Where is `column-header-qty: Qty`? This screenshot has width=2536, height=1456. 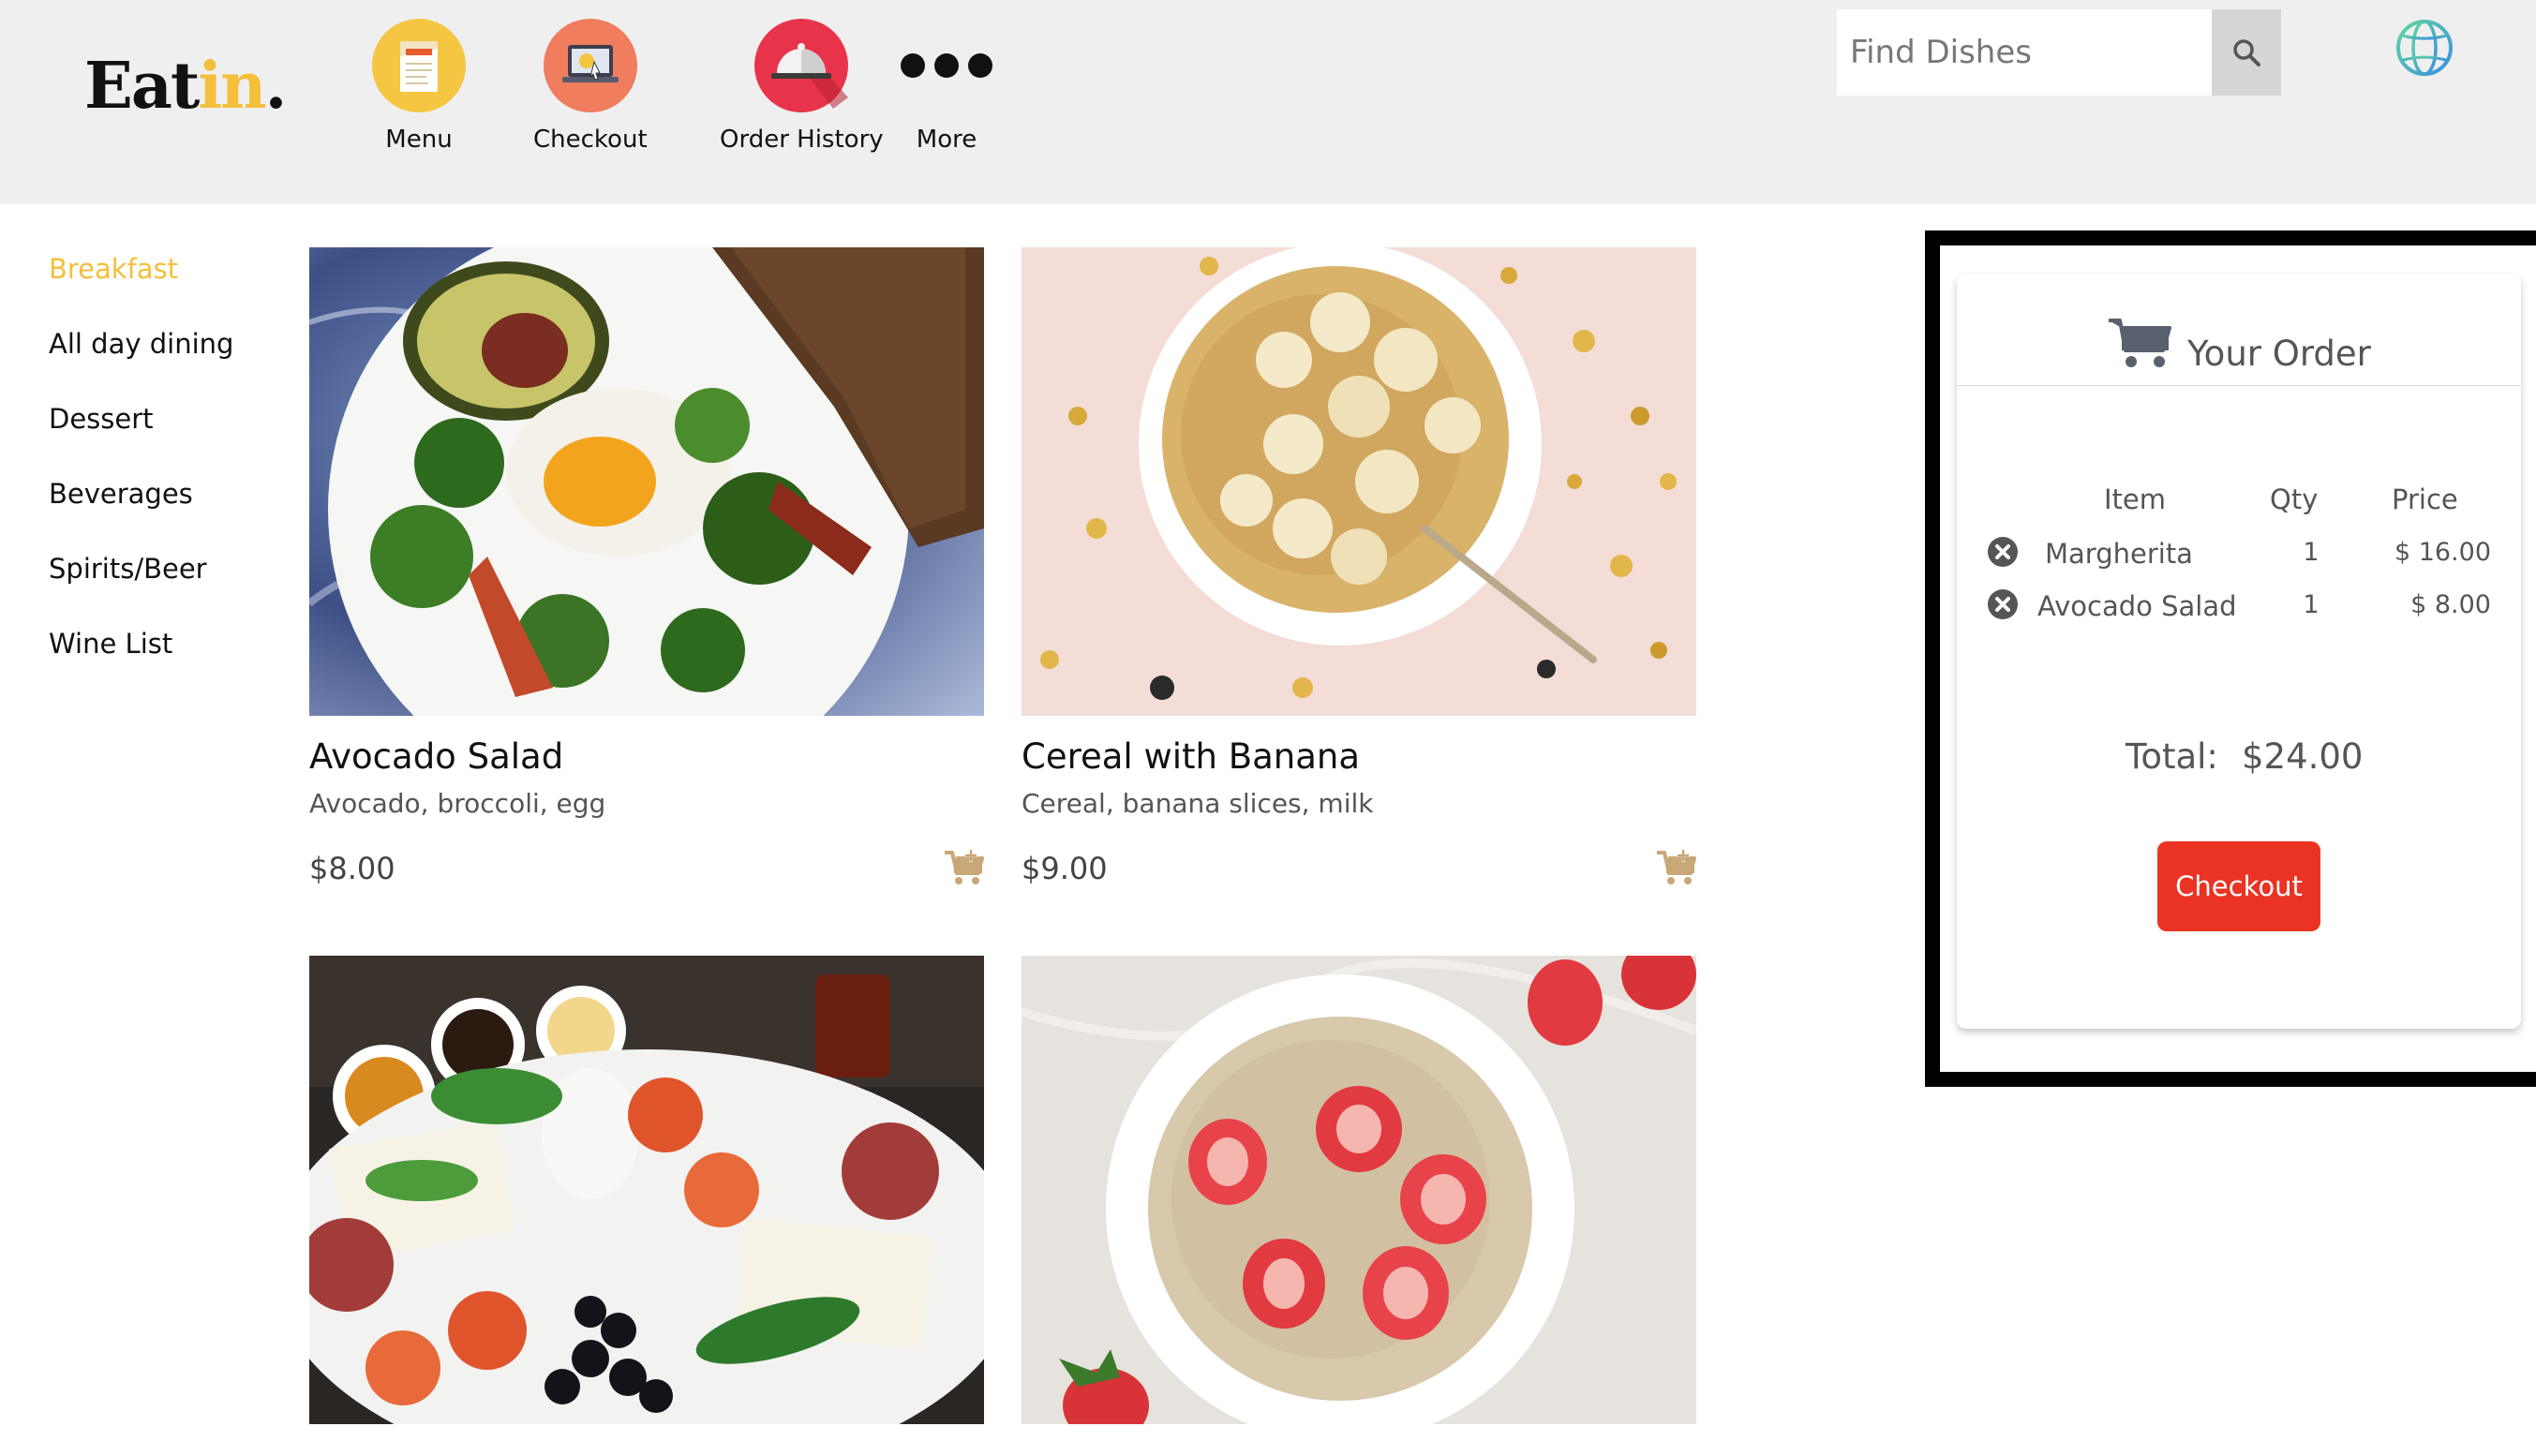 column-header-qty: Qty is located at coordinates (2294, 499).